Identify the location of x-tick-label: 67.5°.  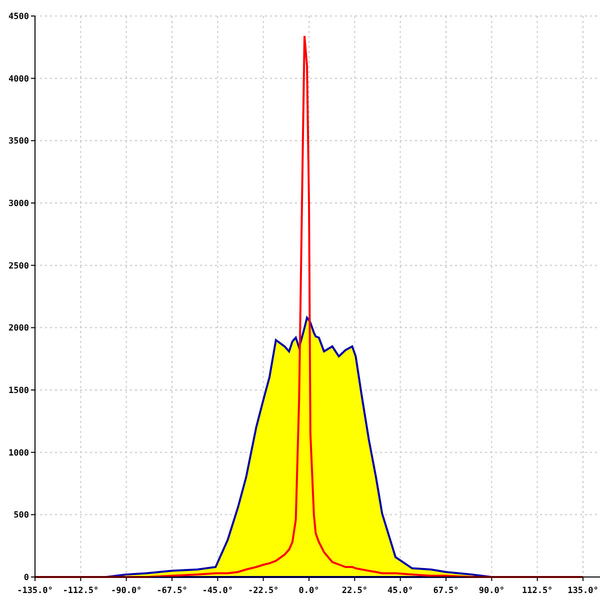
(446, 591).